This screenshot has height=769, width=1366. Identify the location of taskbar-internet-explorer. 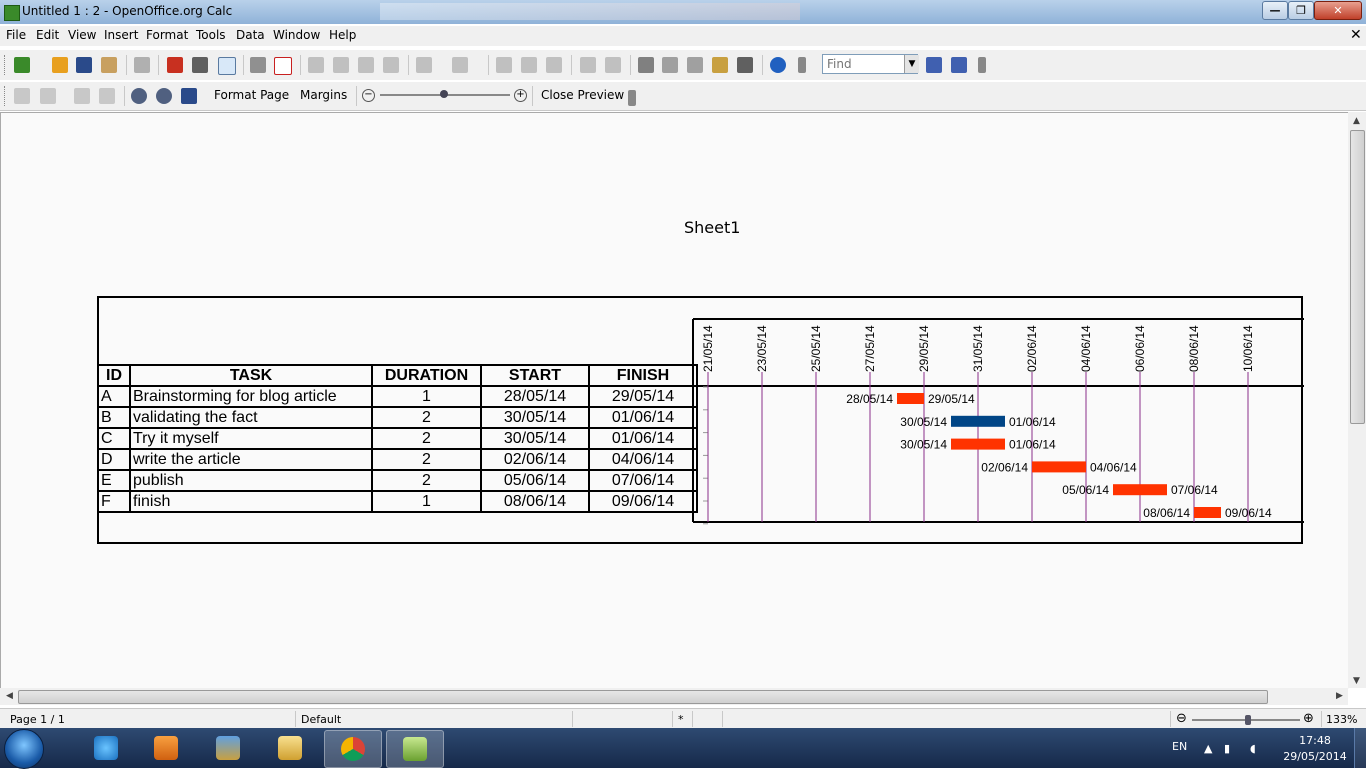
(106, 748).